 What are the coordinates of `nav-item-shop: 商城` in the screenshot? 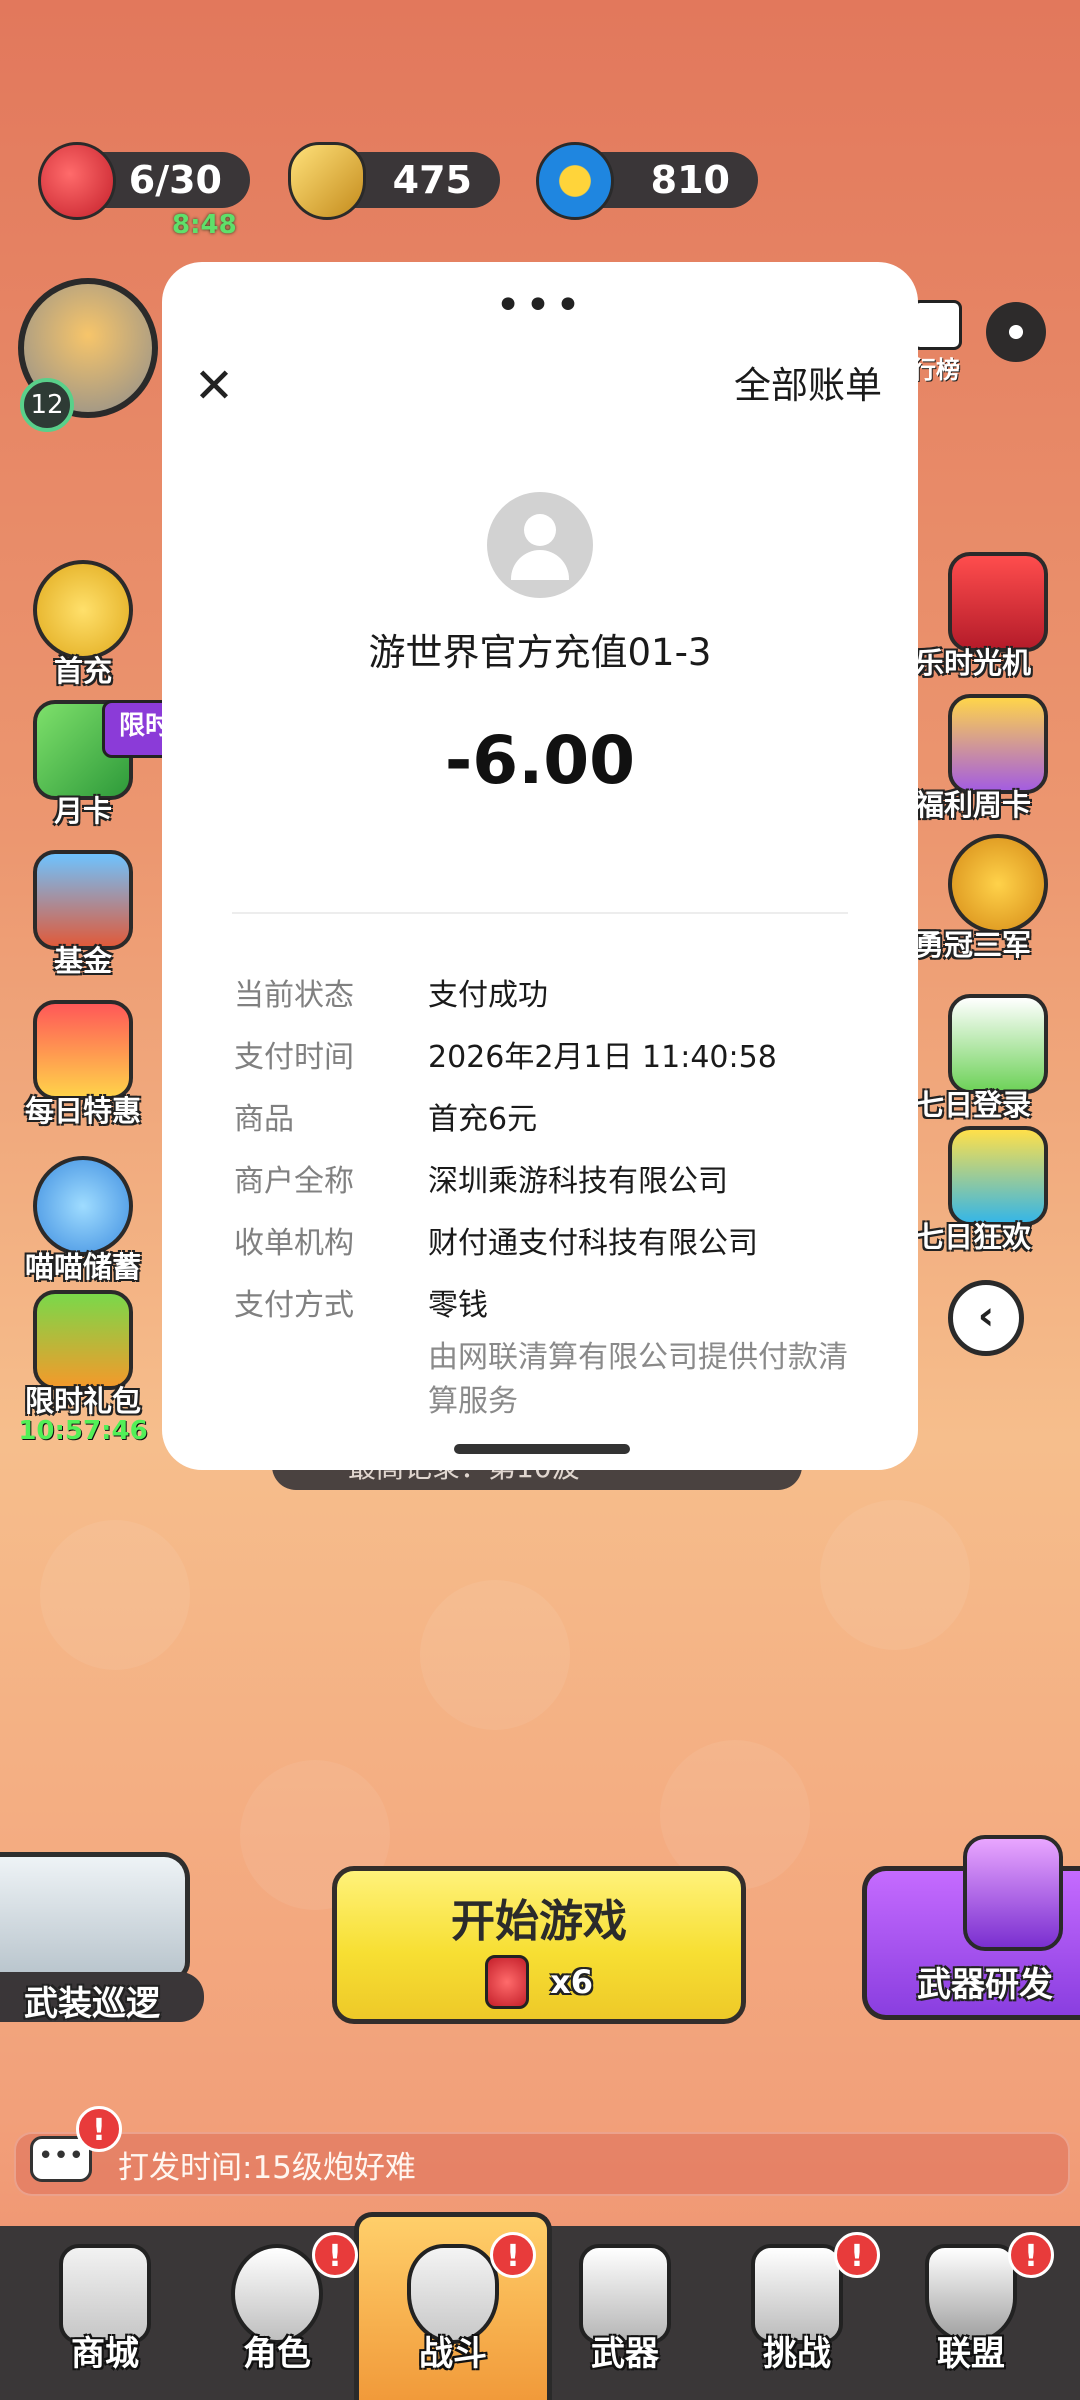 It's located at (105, 2316).